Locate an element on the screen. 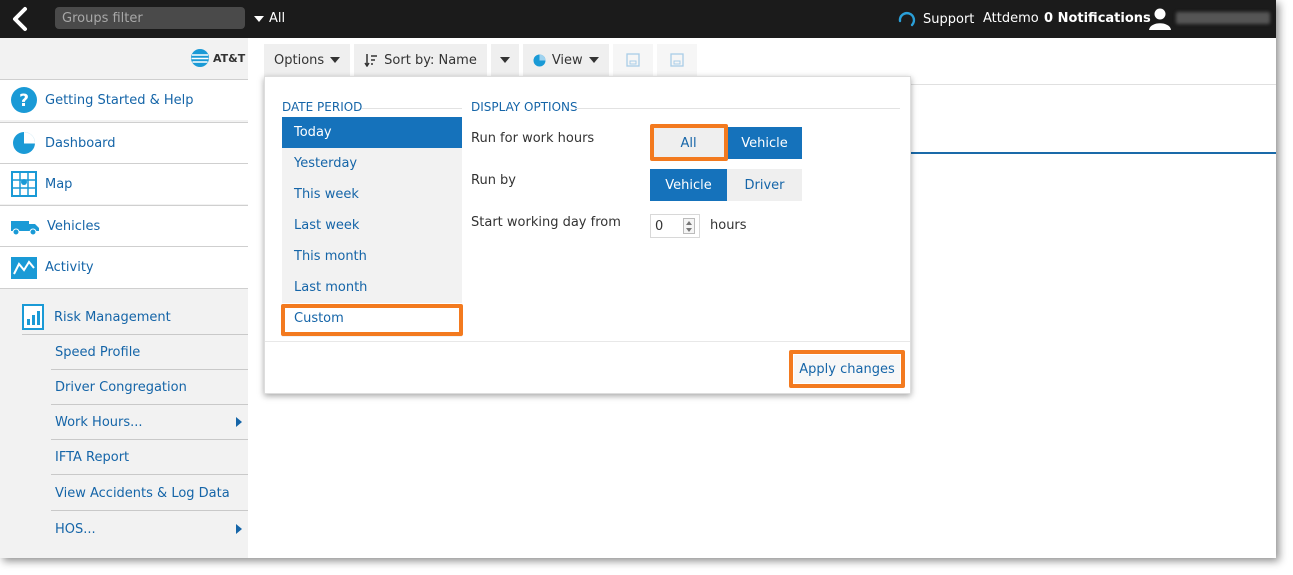  save-button is located at coordinates (632, 60).